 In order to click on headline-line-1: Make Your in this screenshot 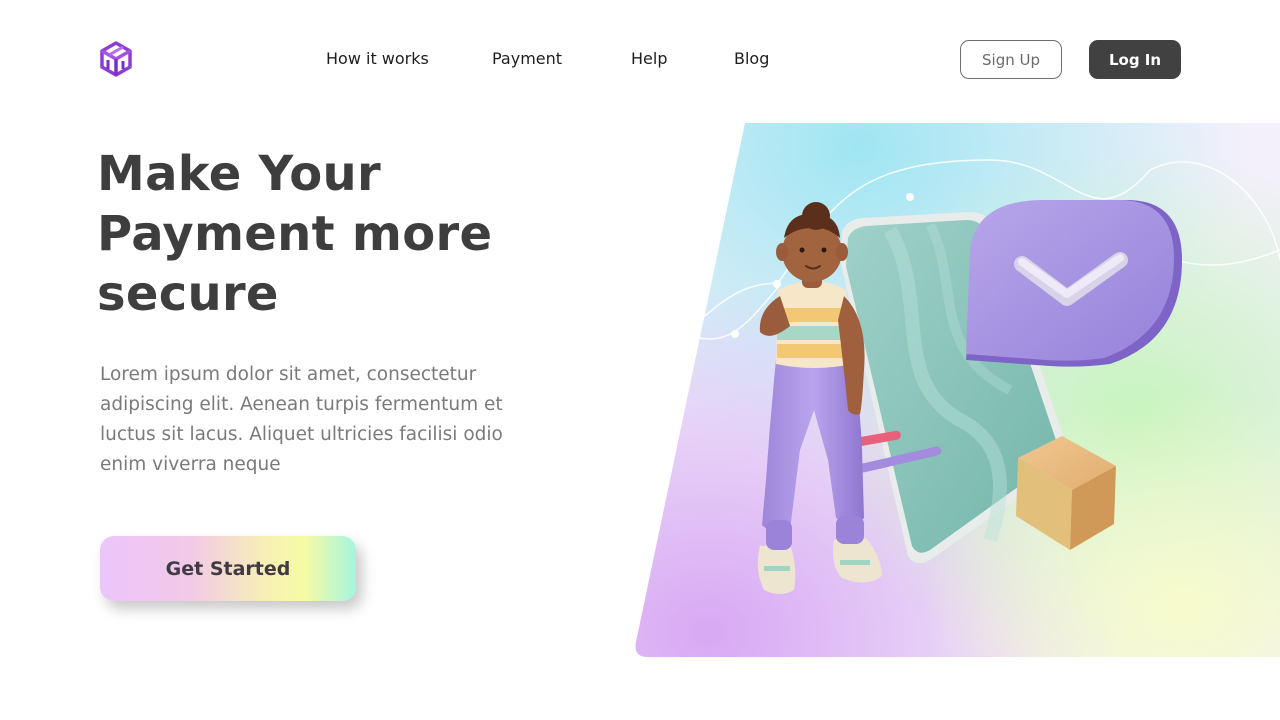, I will do `click(239, 174)`.